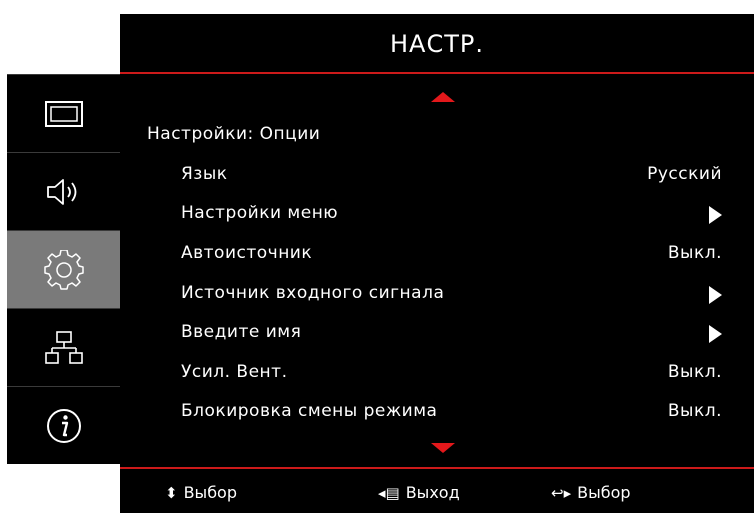 This screenshot has width=754, height=513. I want to click on menu-item-mode-lock: Блокировка смены режима Выкл., so click(451, 415).